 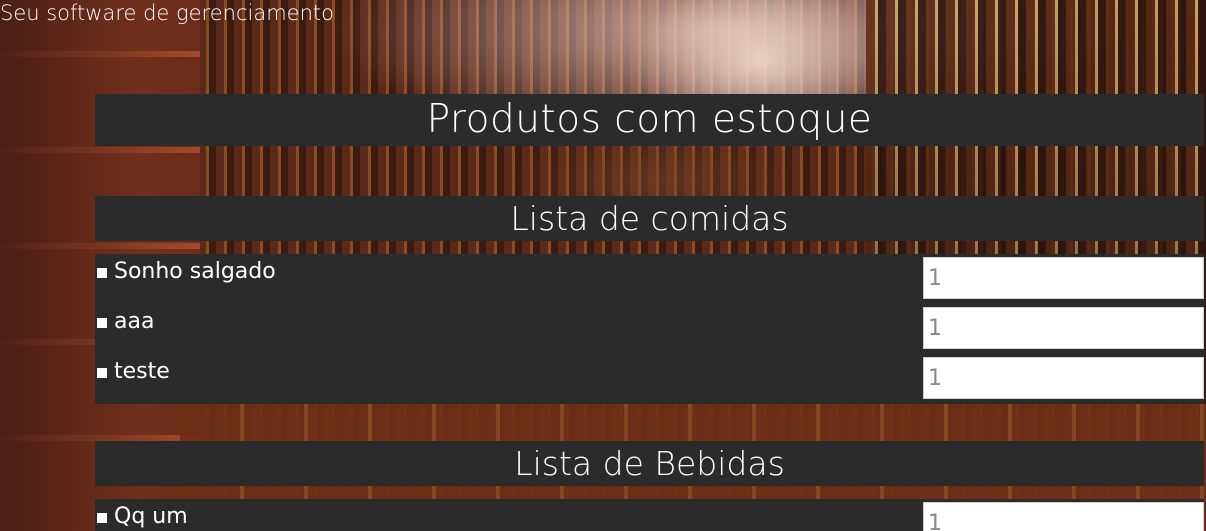 I want to click on list-item: Sonho salgado, so click(x=649, y=279).